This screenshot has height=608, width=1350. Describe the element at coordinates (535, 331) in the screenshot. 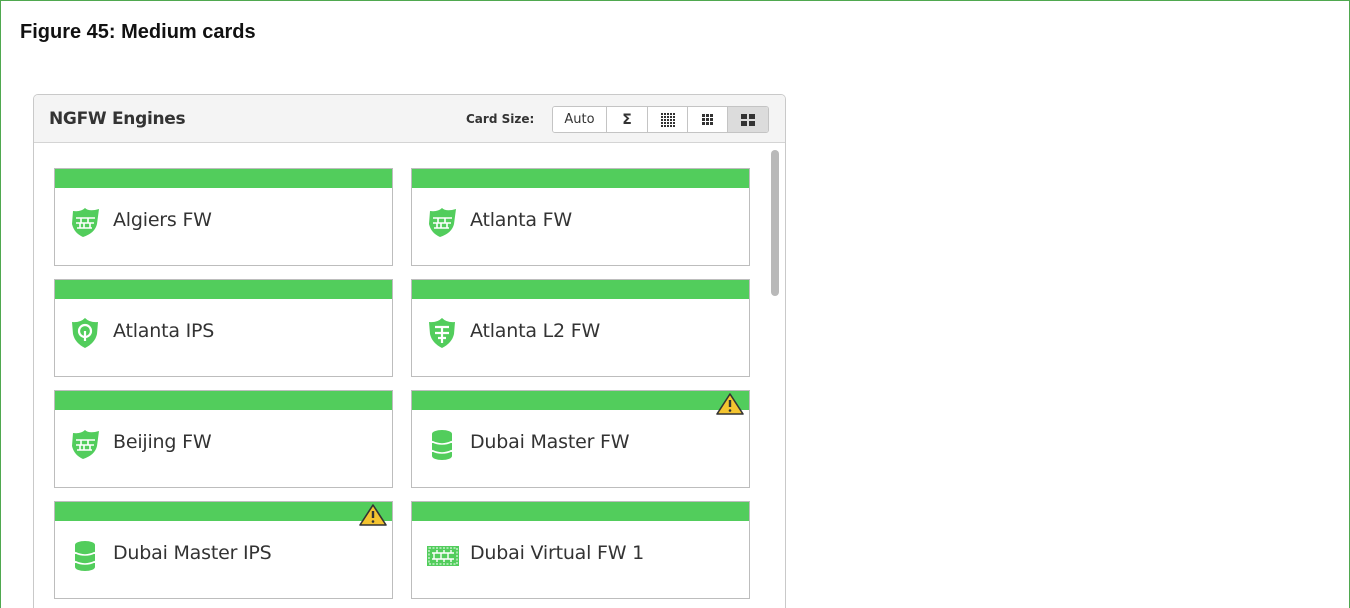

I see `card-label: Atlanta L2 FW` at that location.